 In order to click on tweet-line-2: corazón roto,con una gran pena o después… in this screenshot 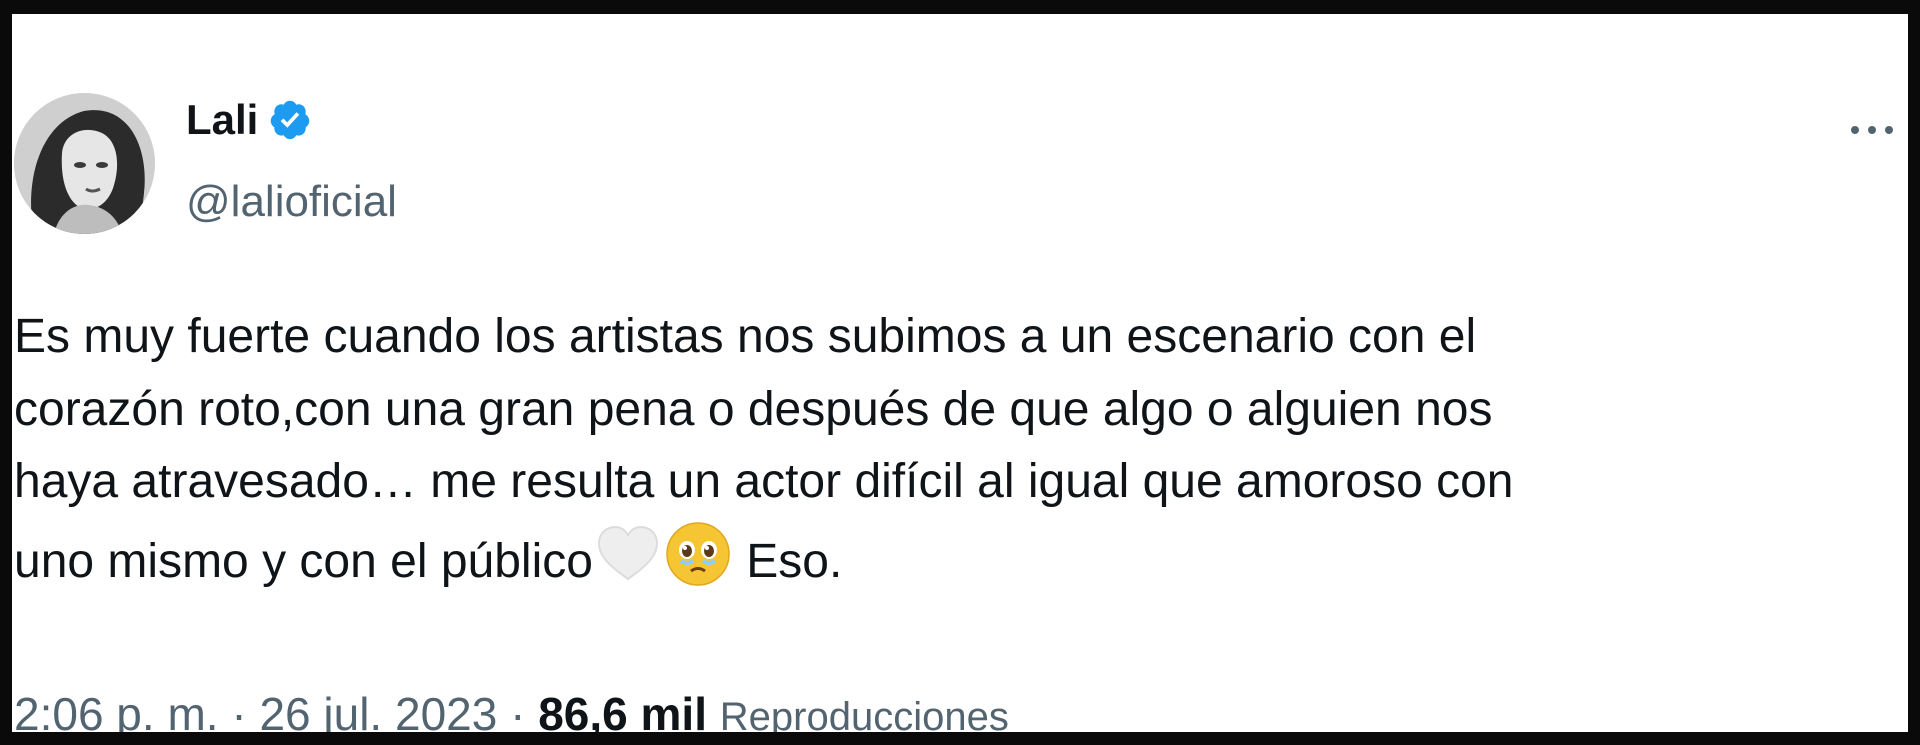, I will do `click(753, 409)`.